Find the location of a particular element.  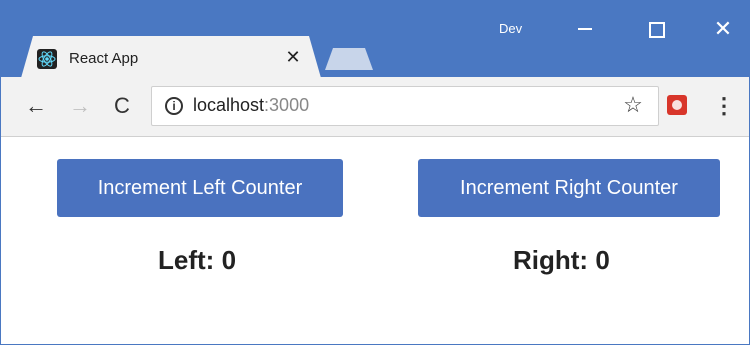

info-icon: i is located at coordinates (174, 106).